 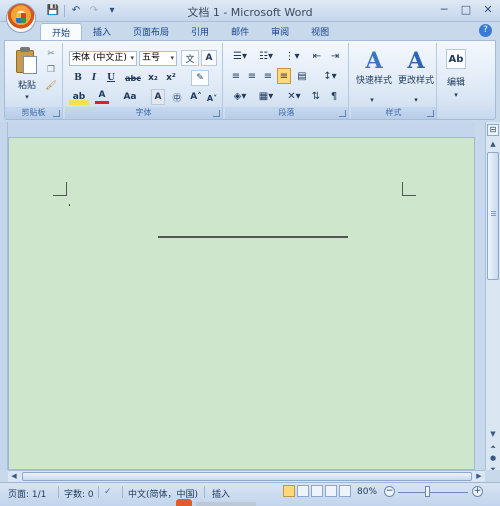 What do you see at coordinates (493, 447) in the screenshot?
I see `previous-page-icon: ⏶` at bounding box center [493, 447].